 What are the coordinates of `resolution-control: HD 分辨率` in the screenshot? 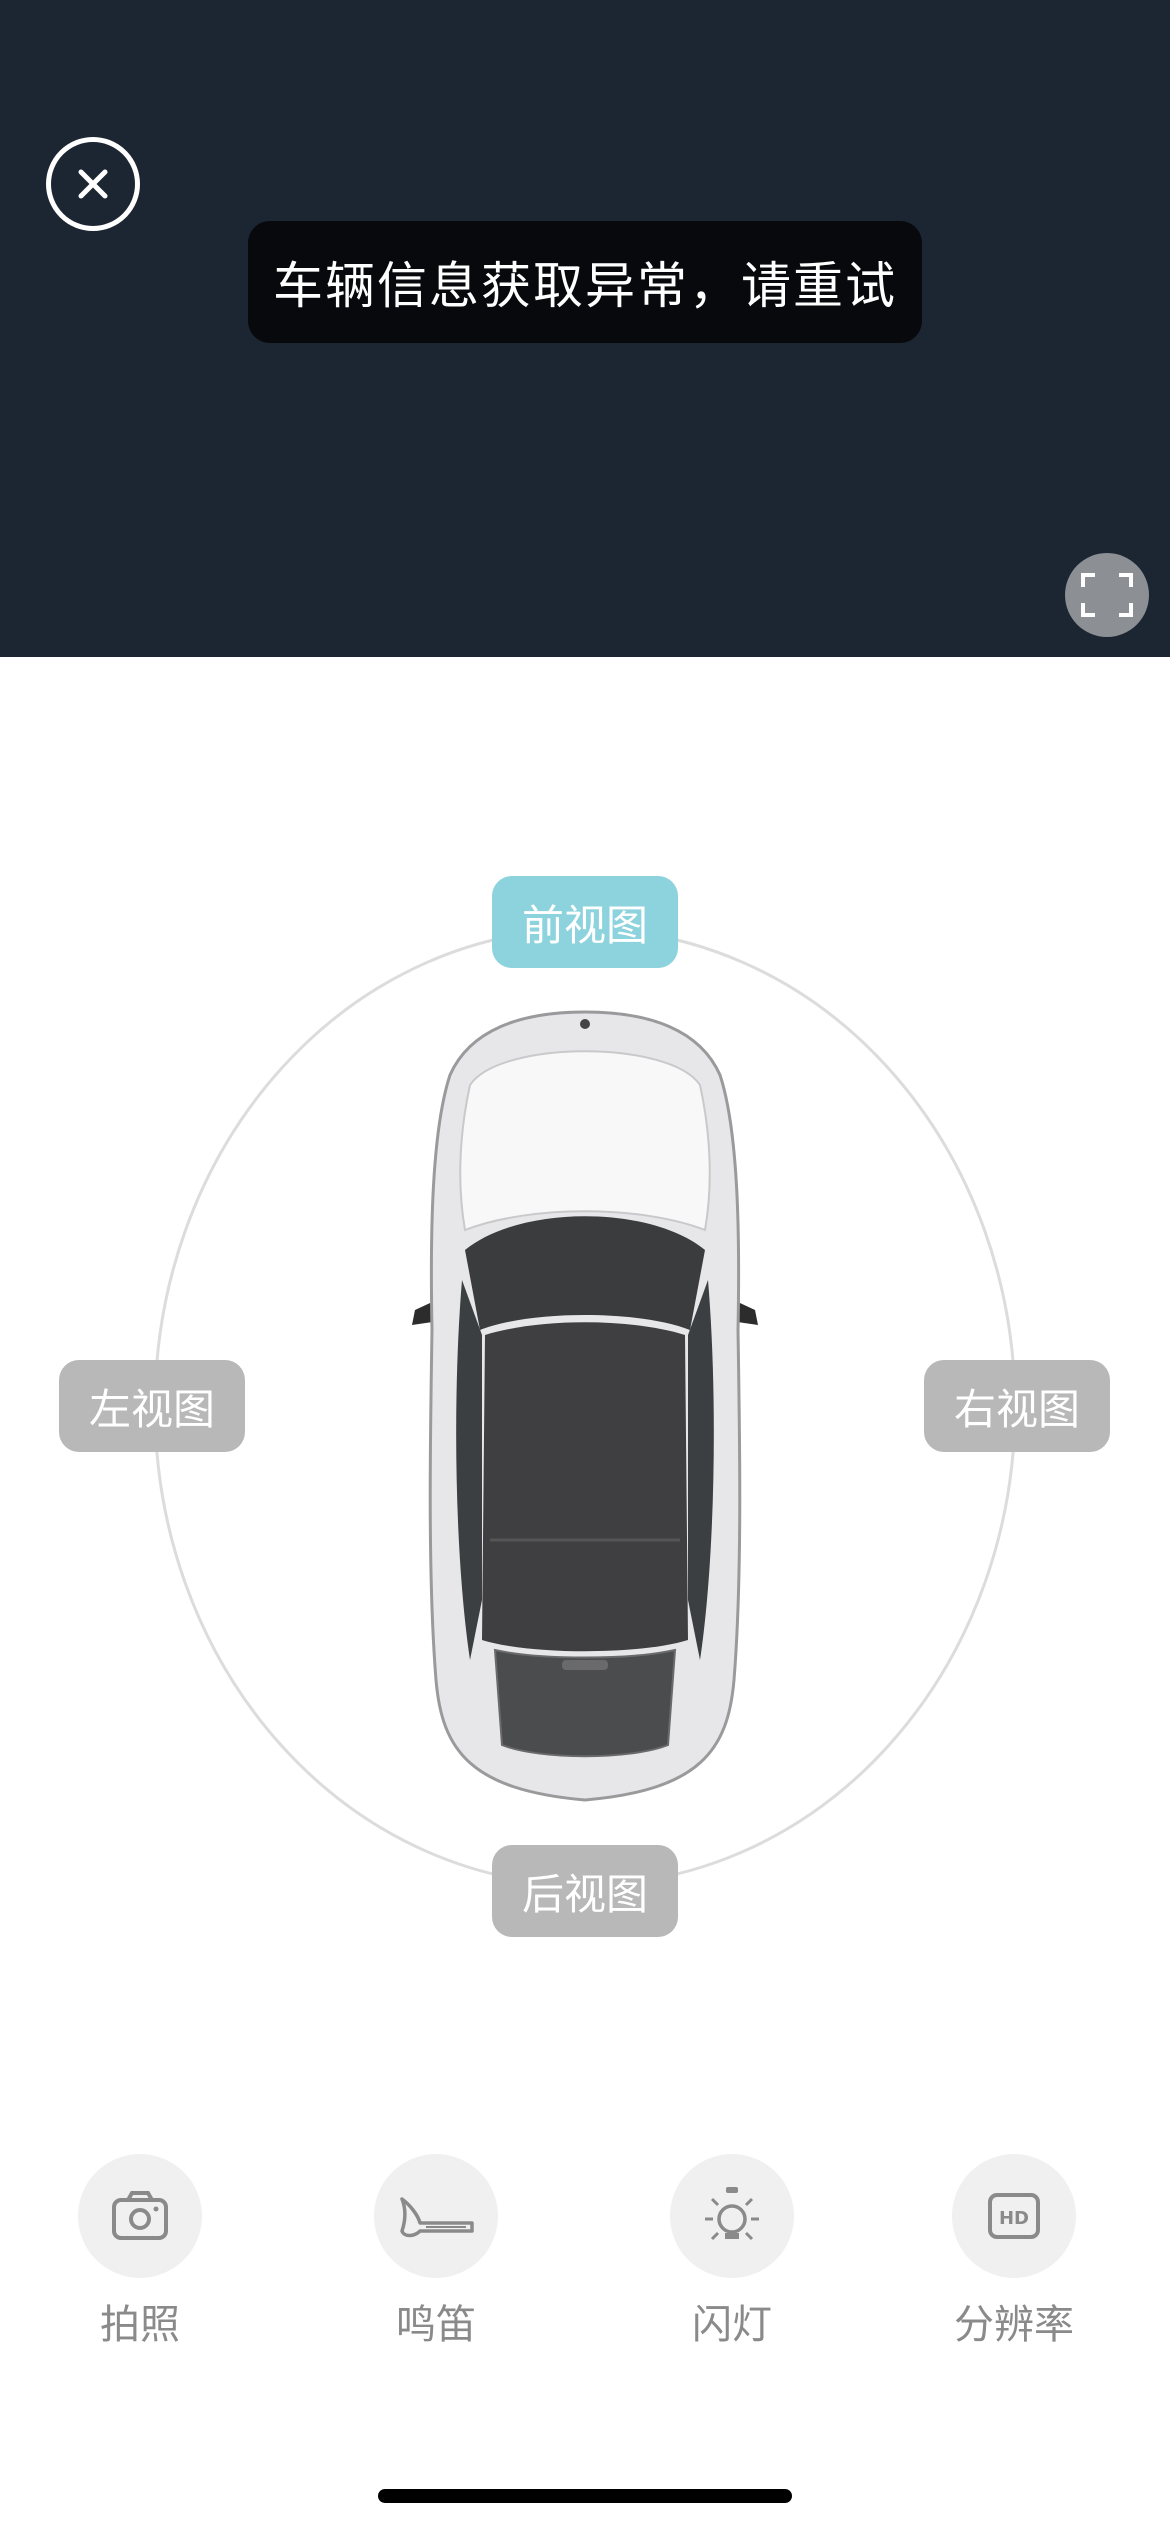 It's located at (1014, 2252).